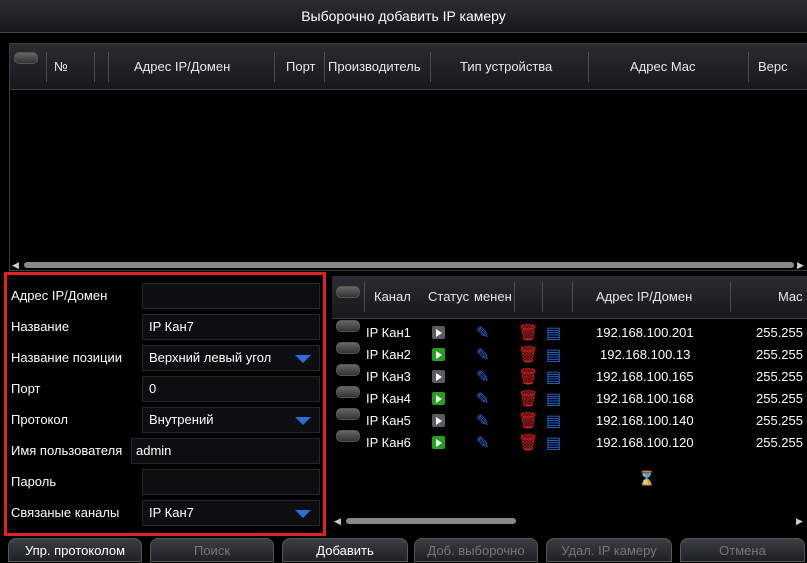 The width and height of the screenshot is (807, 563). I want to click on port-row: Порт 0, so click(165, 389).